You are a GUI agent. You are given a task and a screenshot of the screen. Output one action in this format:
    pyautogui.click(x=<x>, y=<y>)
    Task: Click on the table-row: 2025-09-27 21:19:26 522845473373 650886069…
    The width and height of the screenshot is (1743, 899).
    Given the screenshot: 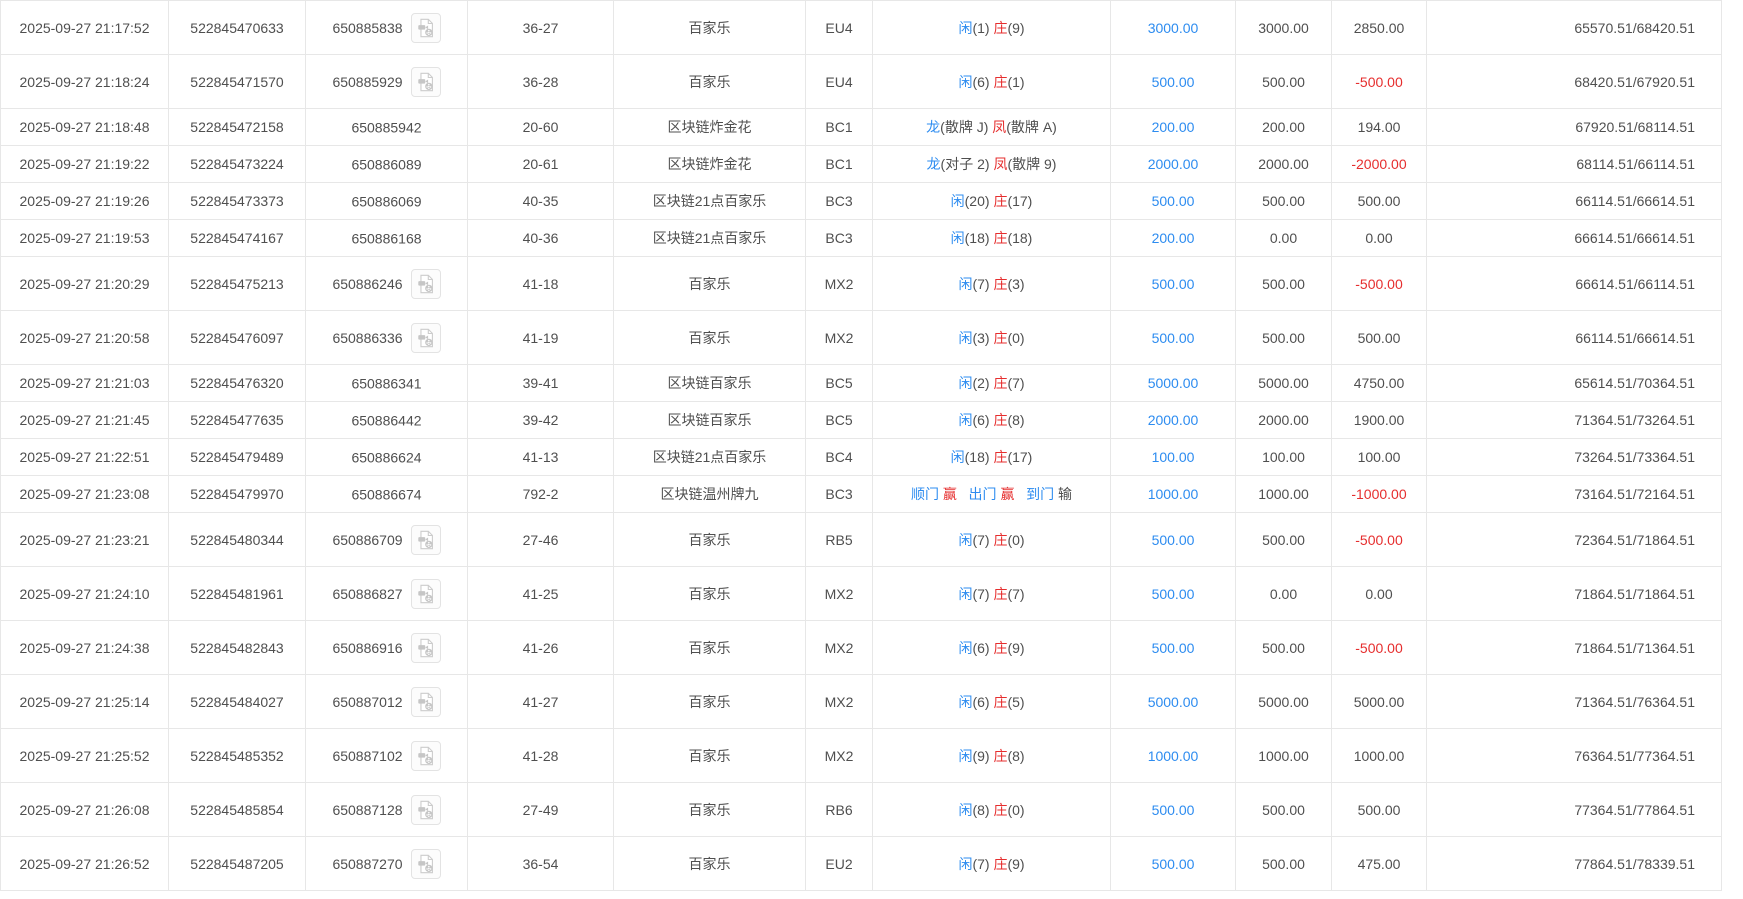 What is the action you would take?
    pyautogui.click(x=861, y=201)
    